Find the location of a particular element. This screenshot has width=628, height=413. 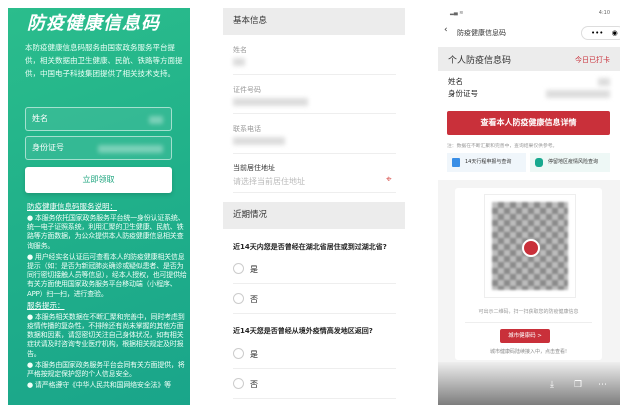

more-icon: ⋯ is located at coordinates (602, 385).